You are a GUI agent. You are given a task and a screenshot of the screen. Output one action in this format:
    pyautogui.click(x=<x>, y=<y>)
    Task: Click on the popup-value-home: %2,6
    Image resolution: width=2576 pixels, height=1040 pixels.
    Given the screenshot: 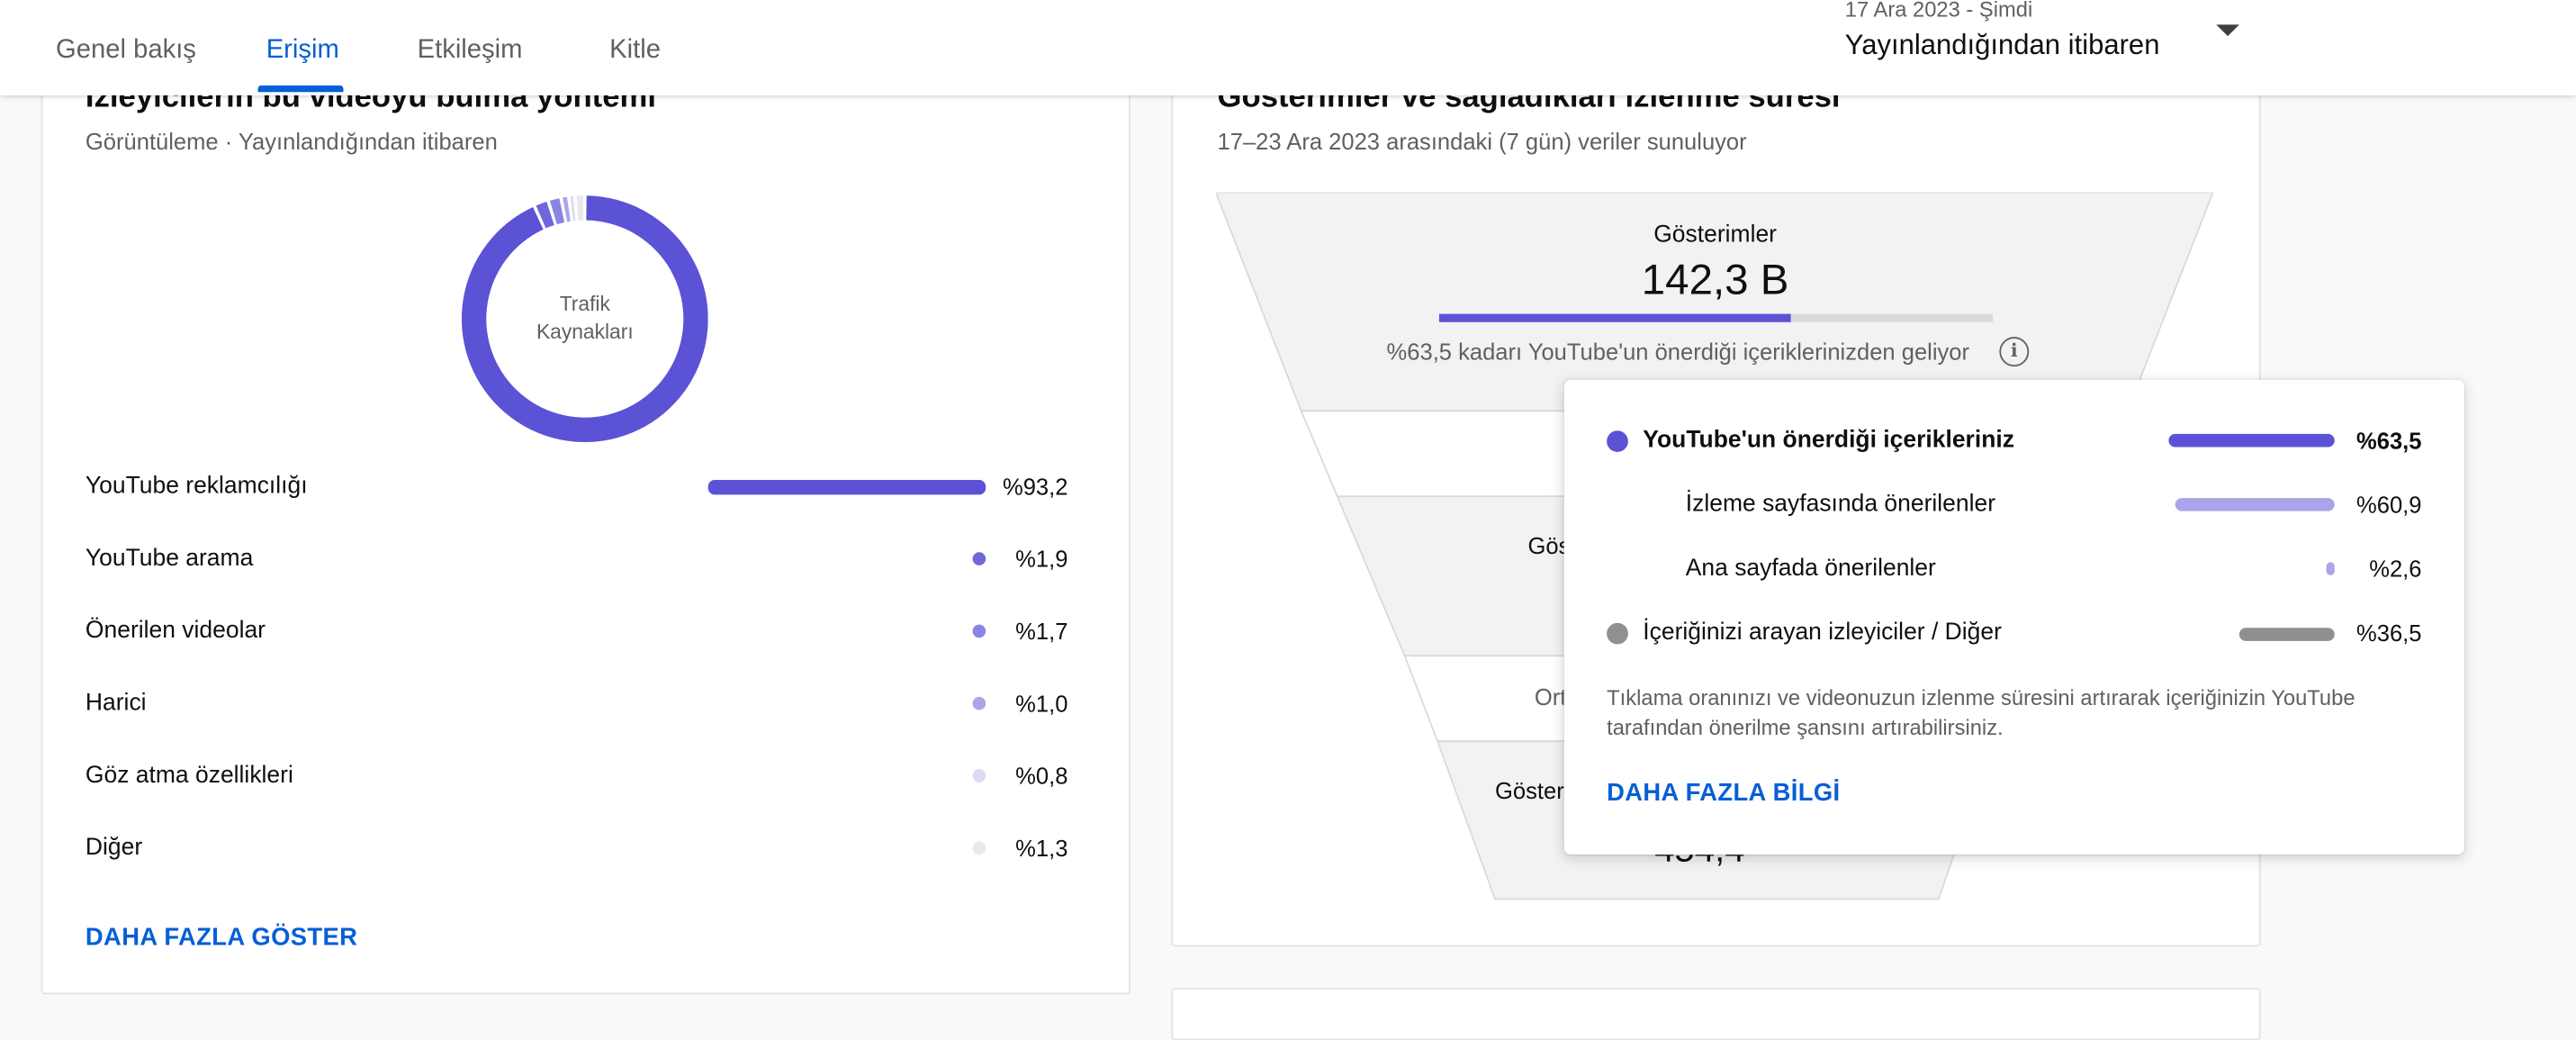 What is the action you would take?
    pyautogui.click(x=2395, y=569)
    